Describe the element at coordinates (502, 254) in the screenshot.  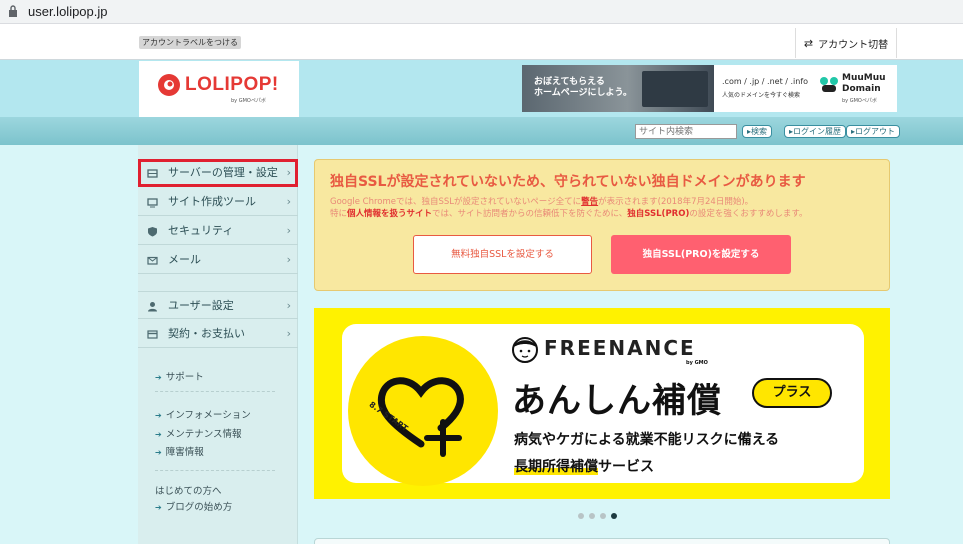
I see `set-free-ssl-button: 無料独自SSLを設定する` at that location.